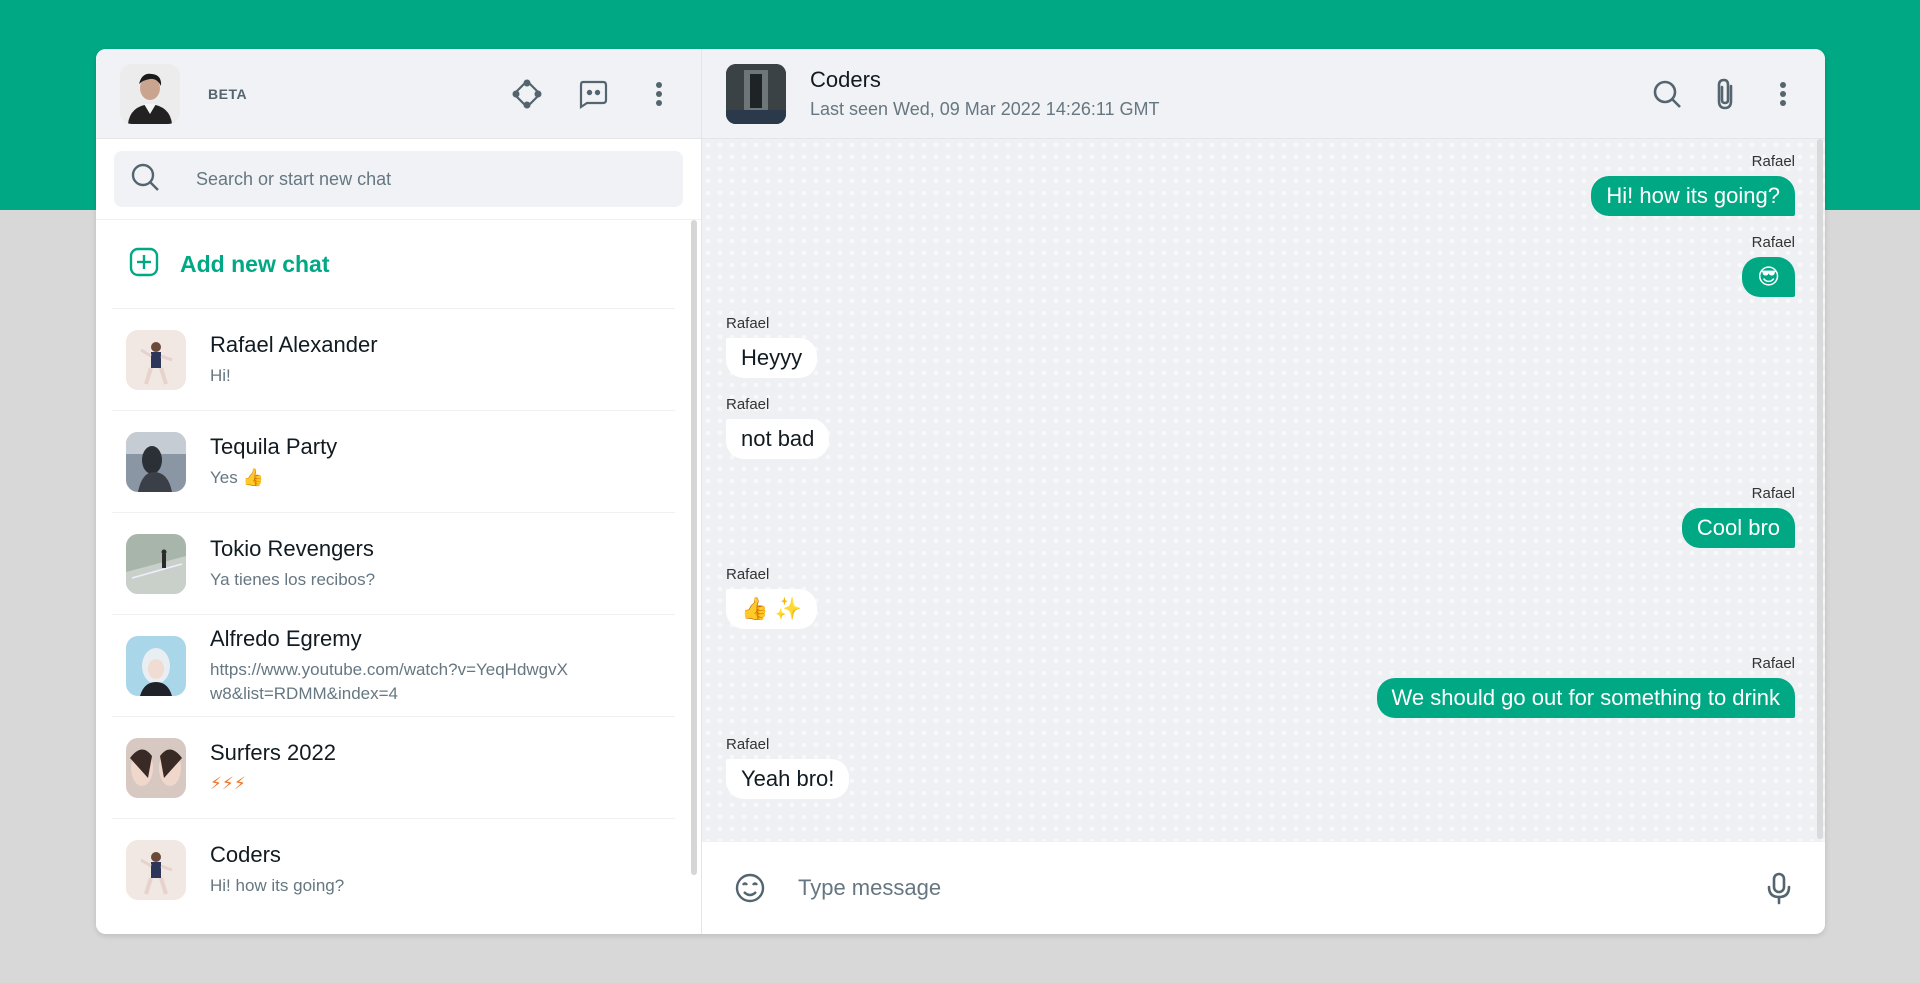 The image size is (1920, 983). Describe the element at coordinates (255, 263) in the screenshot. I see `add-new-chat-label: Add new chat` at that location.